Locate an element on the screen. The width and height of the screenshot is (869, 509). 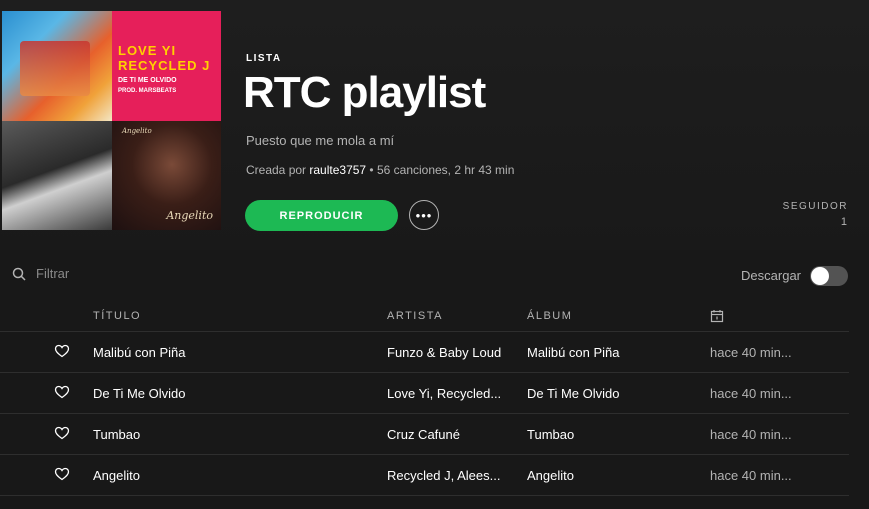
playlist-description: Puesto que me mola a mí is located at coordinates (320, 140).